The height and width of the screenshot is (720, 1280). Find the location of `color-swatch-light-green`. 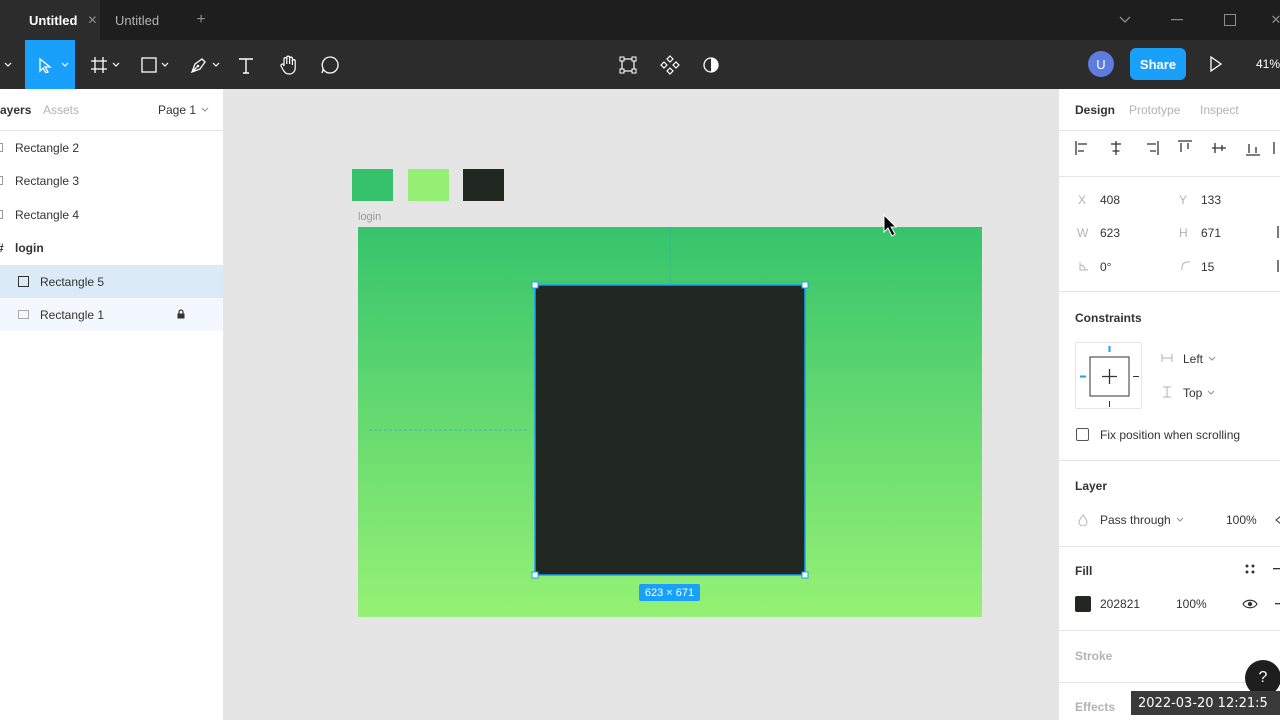

color-swatch-light-green is located at coordinates (428, 185).